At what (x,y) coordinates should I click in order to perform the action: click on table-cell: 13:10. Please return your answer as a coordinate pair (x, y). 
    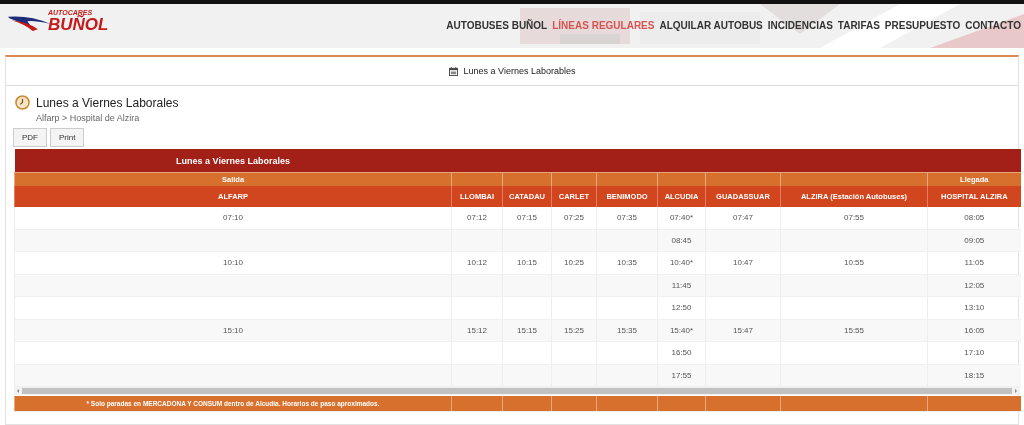
    Looking at the image, I should click on (974, 307).